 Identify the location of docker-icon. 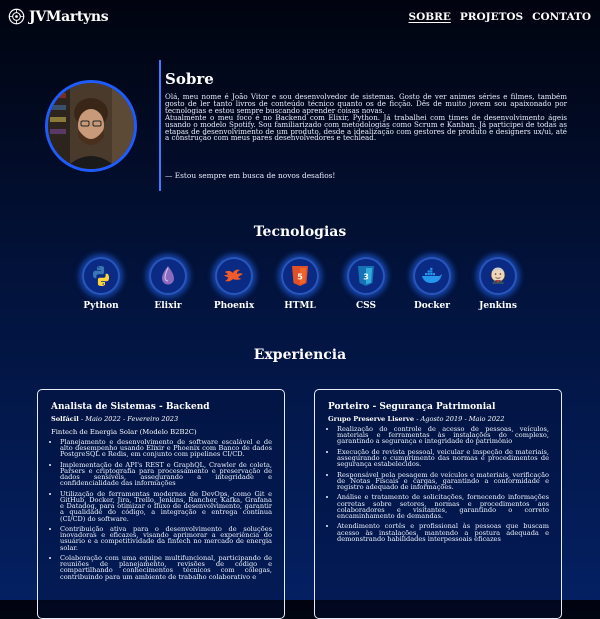
(432, 275).